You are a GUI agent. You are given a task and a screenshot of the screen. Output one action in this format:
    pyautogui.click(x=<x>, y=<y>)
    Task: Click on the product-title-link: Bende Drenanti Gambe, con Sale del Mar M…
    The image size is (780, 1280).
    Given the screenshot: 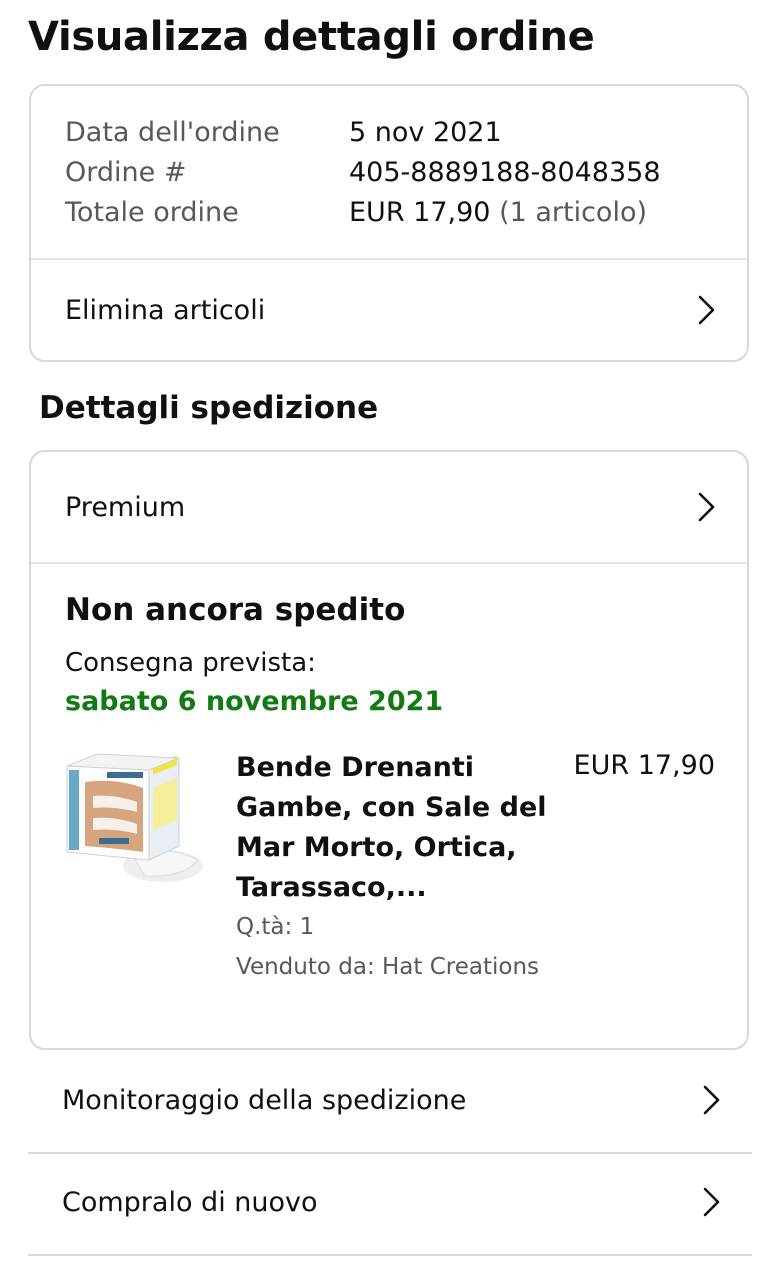 What is the action you would take?
    pyautogui.click(x=396, y=828)
    